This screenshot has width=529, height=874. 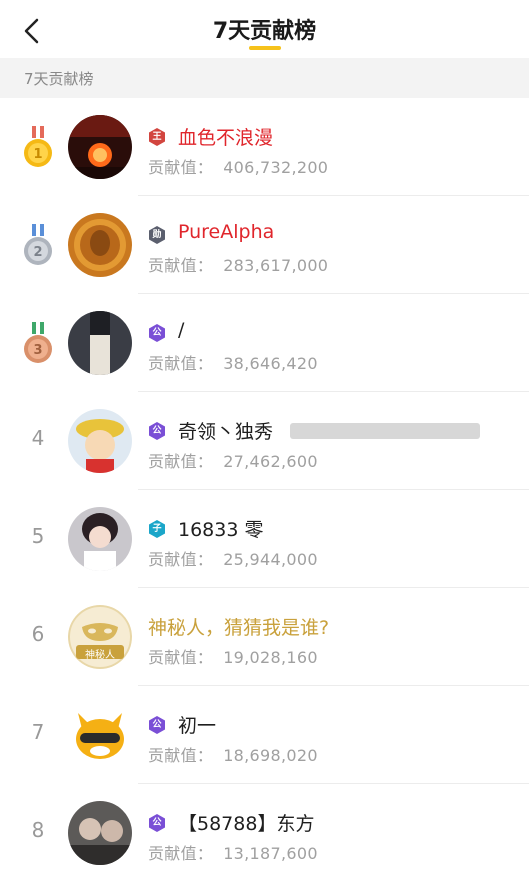 I want to click on contribution-value: 贡献值： 406,732,200, so click(x=238, y=167).